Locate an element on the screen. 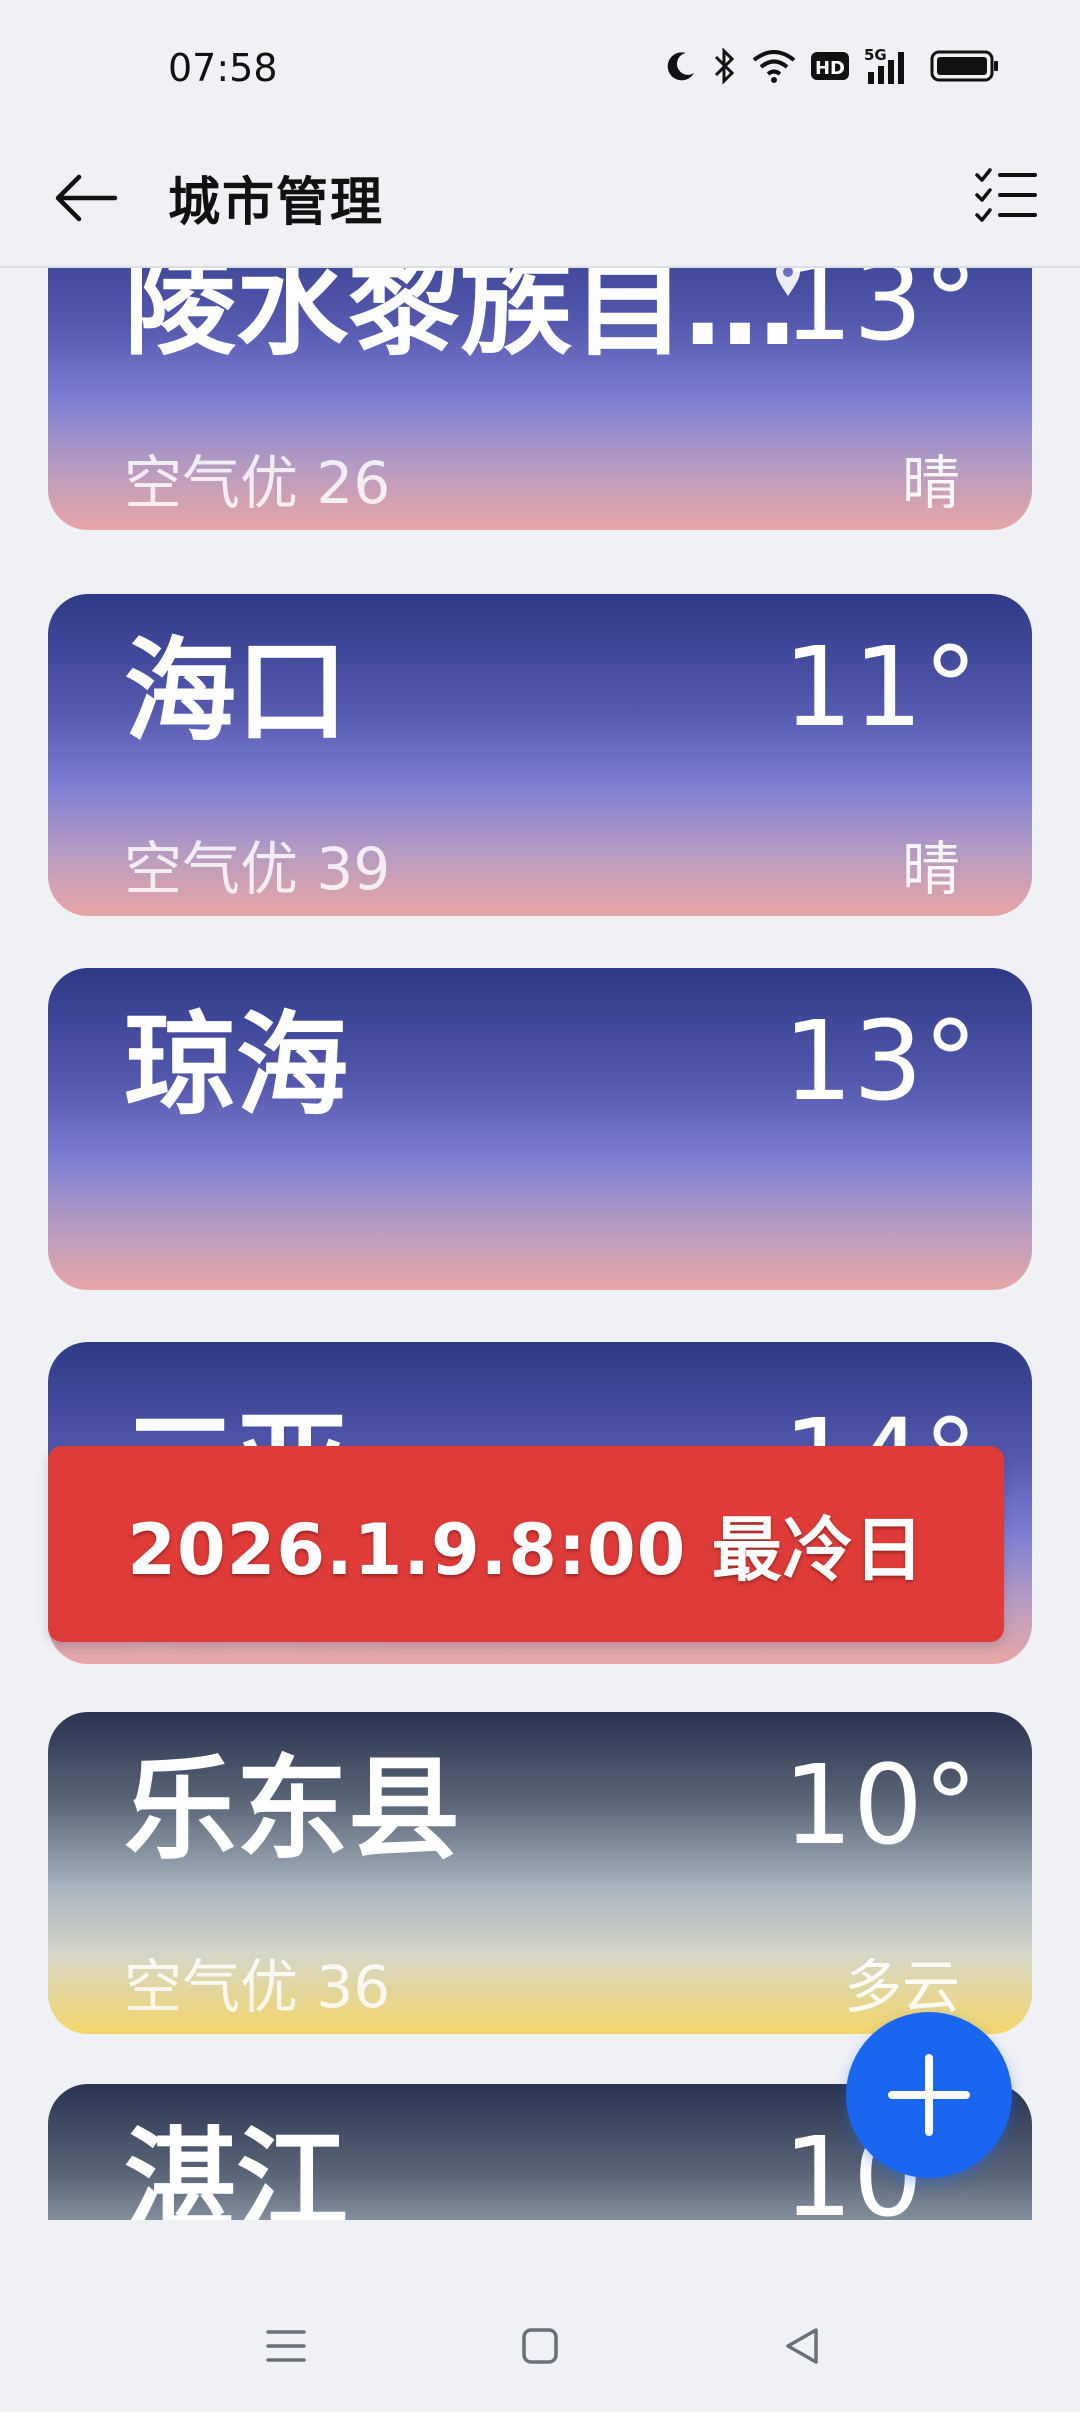  back-button is located at coordinates (86, 198).